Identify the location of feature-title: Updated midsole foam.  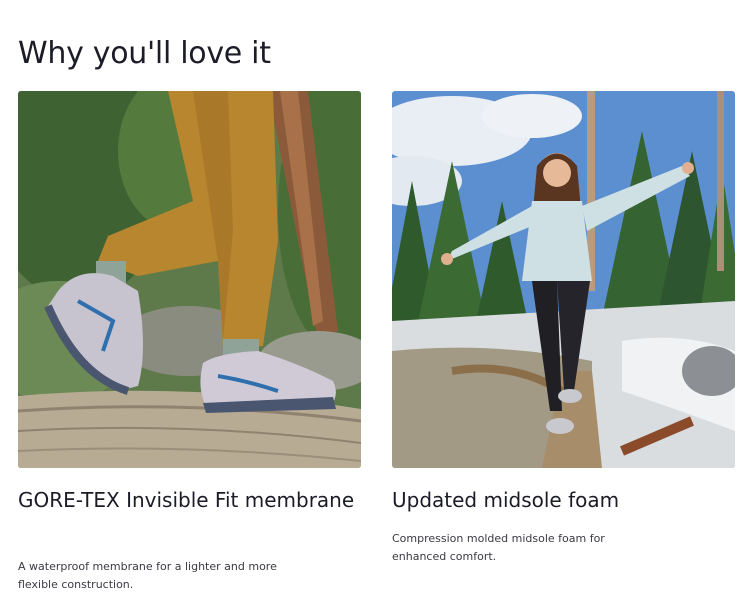
(506, 500).